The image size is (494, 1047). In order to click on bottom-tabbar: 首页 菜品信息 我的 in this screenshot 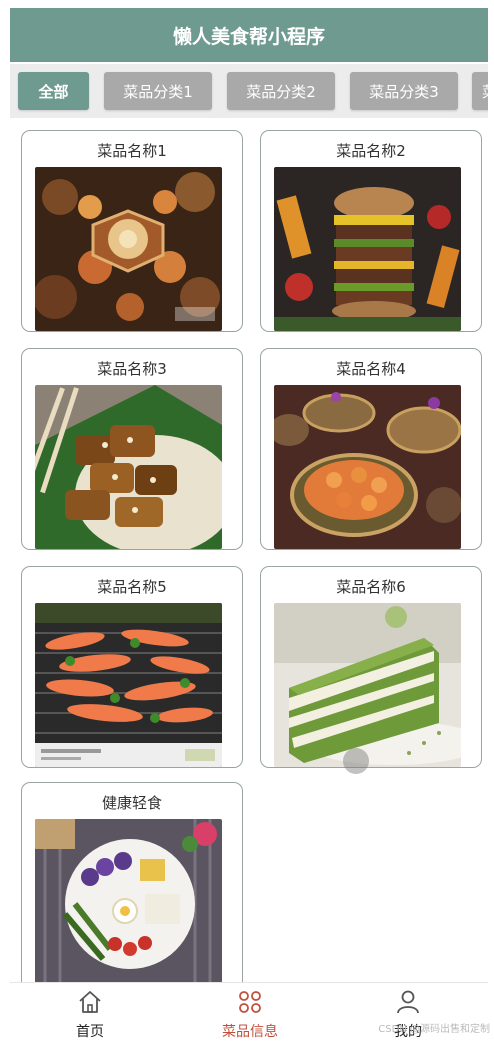, I will do `click(249, 1013)`.